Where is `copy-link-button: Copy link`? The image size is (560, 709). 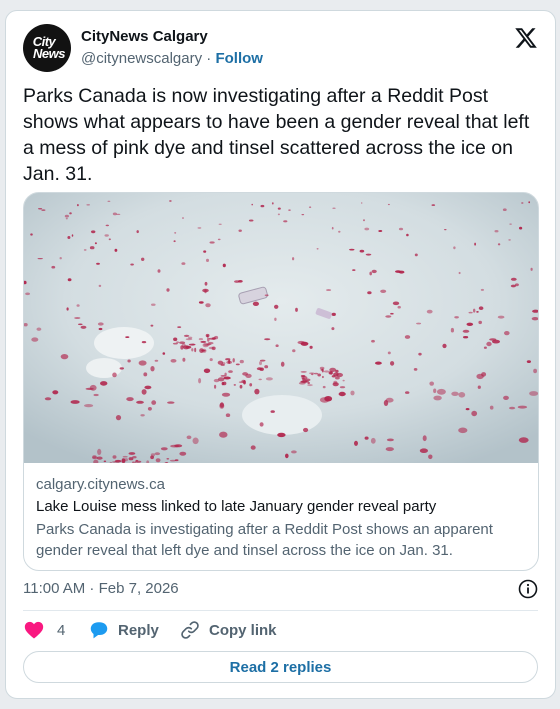
copy-link-button: Copy link is located at coordinates (228, 630).